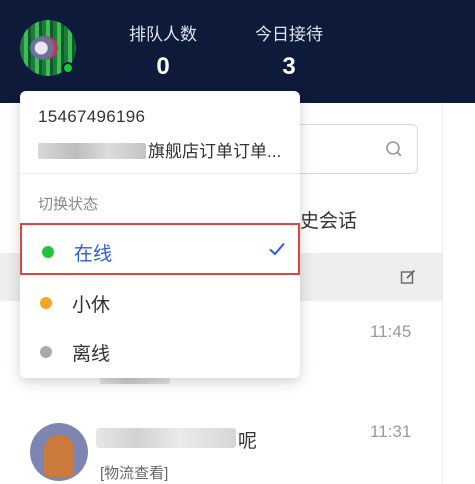  Describe the element at coordinates (160, 173) in the screenshot. I see `divider` at that location.